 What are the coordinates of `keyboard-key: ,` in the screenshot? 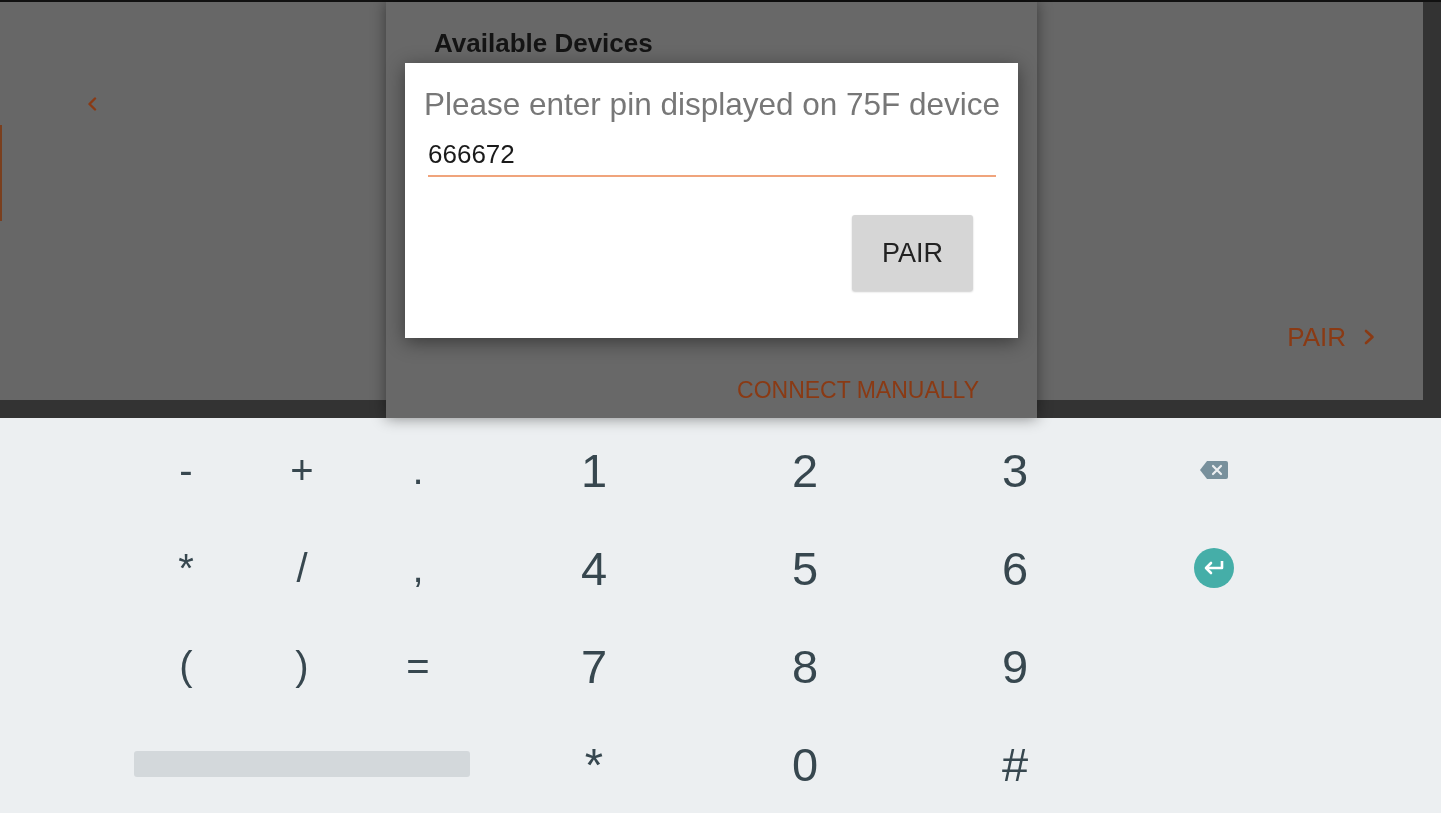 It's located at (418, 568).